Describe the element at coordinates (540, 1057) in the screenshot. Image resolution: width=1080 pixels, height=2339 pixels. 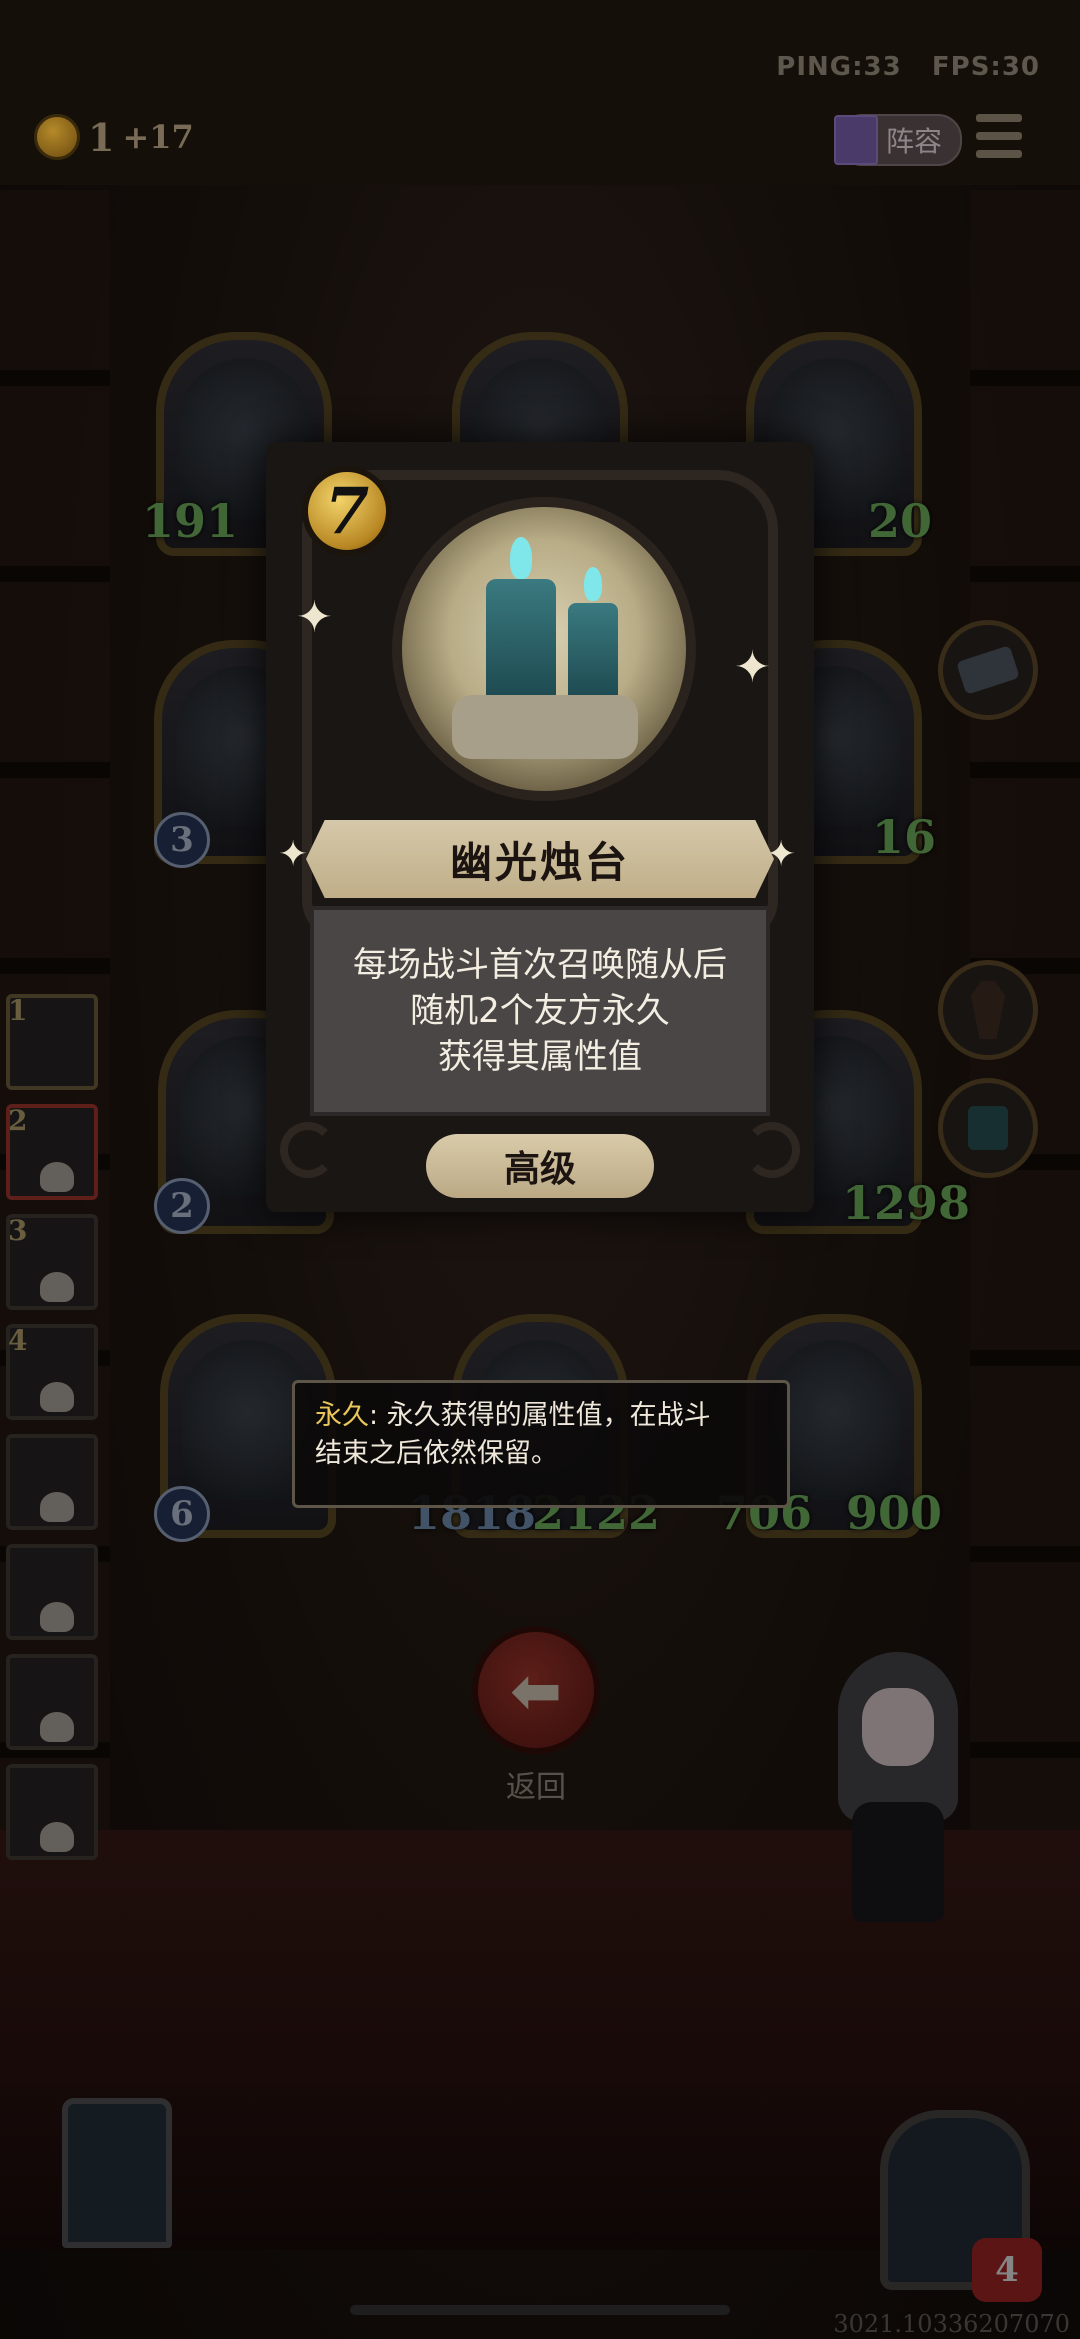
I see `desc-line: 获得其属性值` at that location.